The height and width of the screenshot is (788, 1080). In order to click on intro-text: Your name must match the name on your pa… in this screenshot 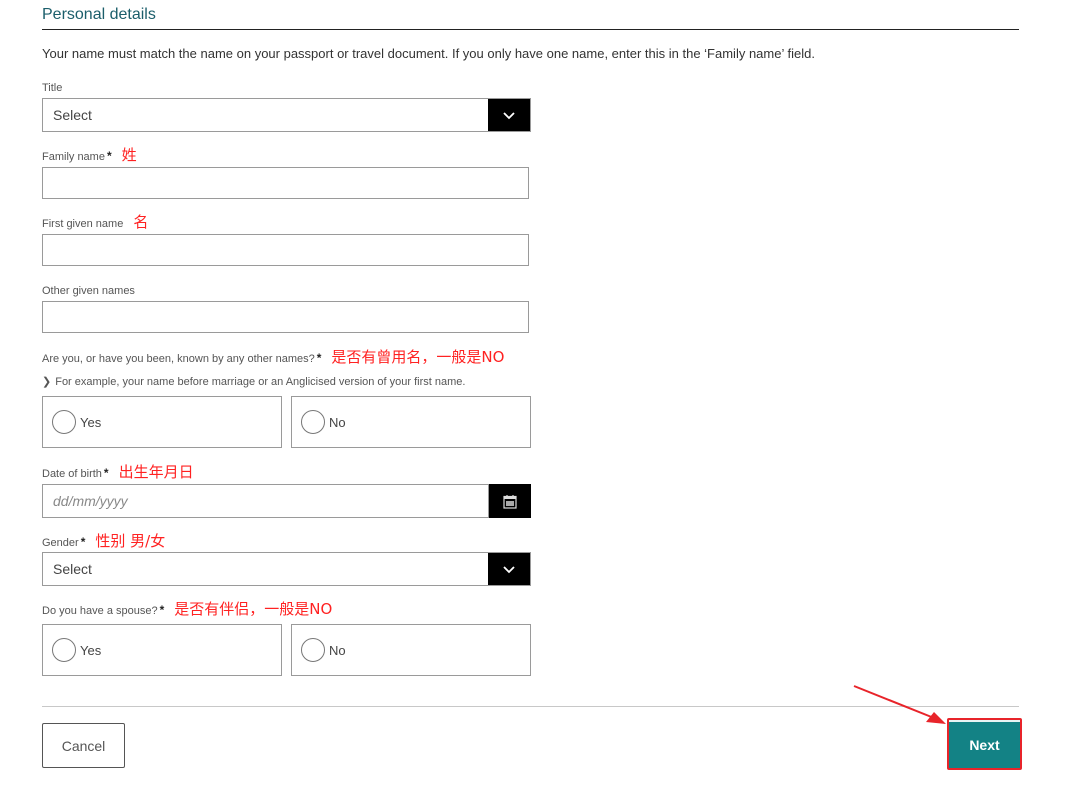, I will do `click(428, 53)`.